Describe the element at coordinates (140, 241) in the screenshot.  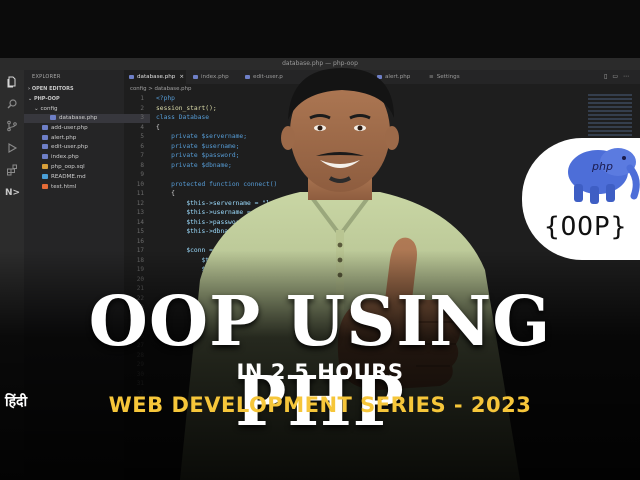
I see `line-number: 16` at that location.